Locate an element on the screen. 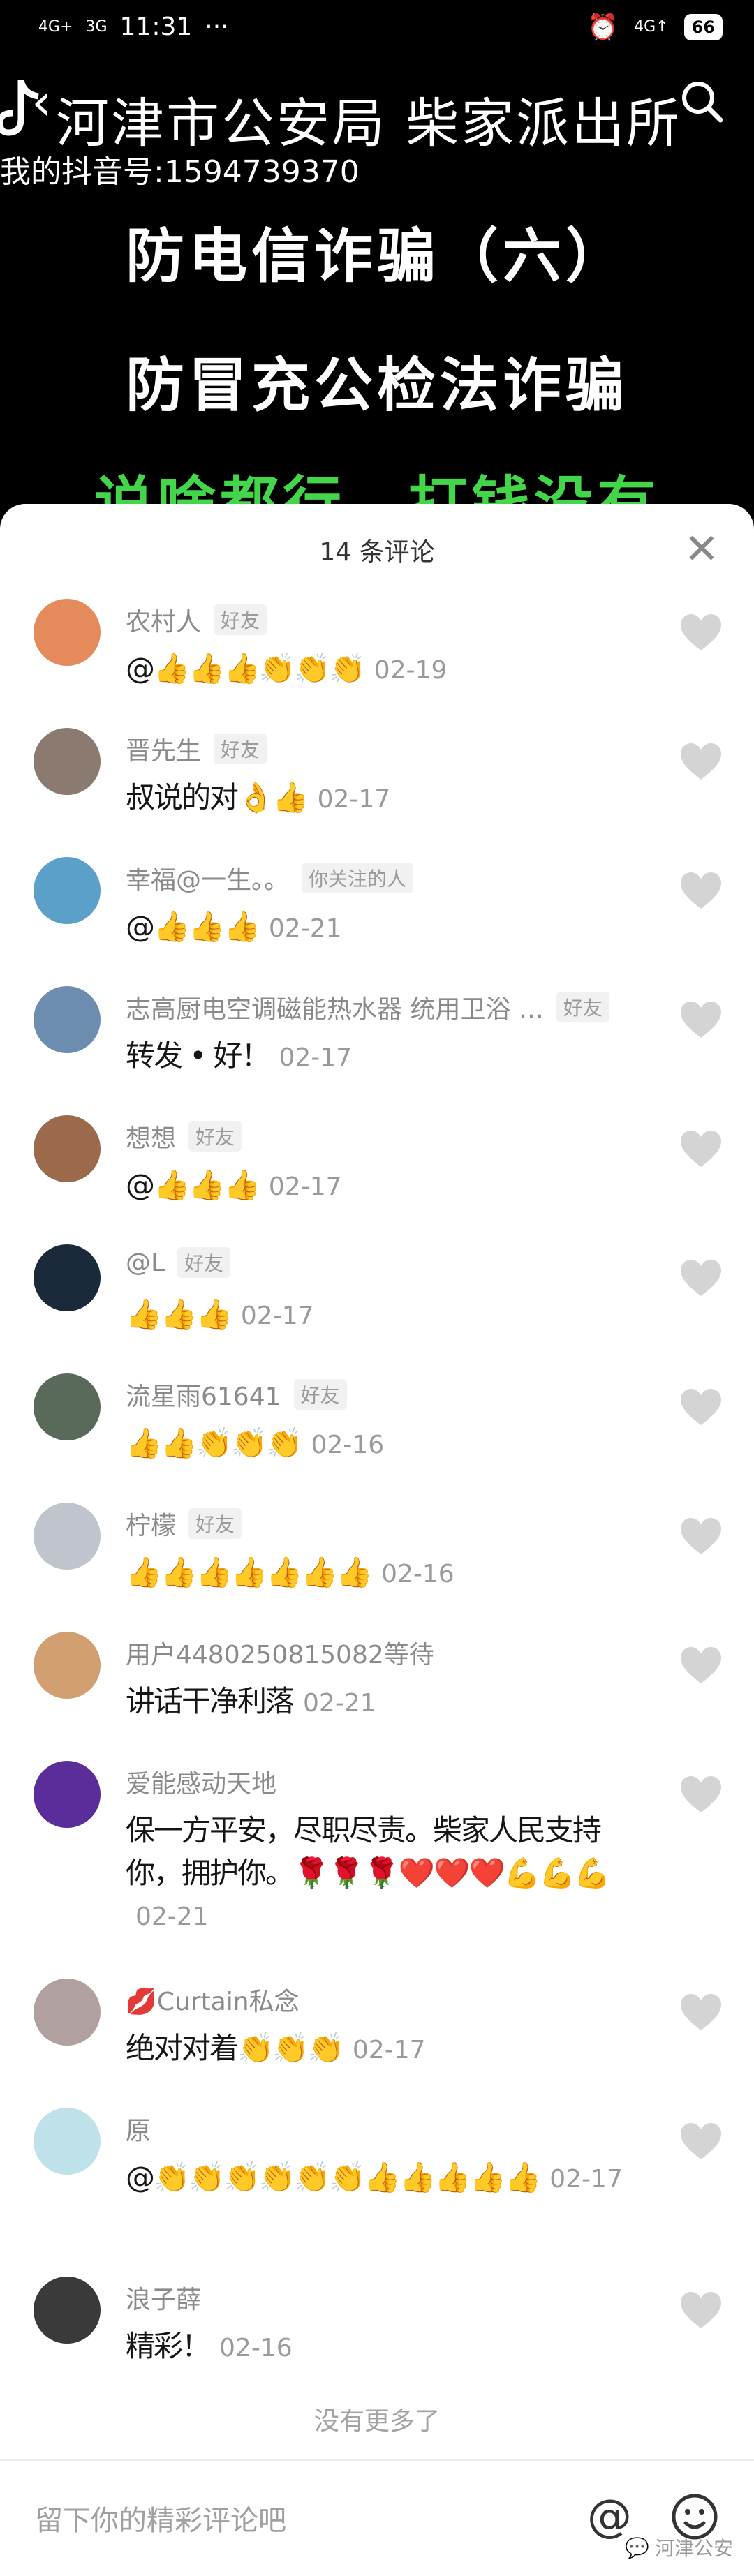 The height and width of the screenshot is (2576, 754). comment-username: 农村人 is located at coordinates (163, 620).